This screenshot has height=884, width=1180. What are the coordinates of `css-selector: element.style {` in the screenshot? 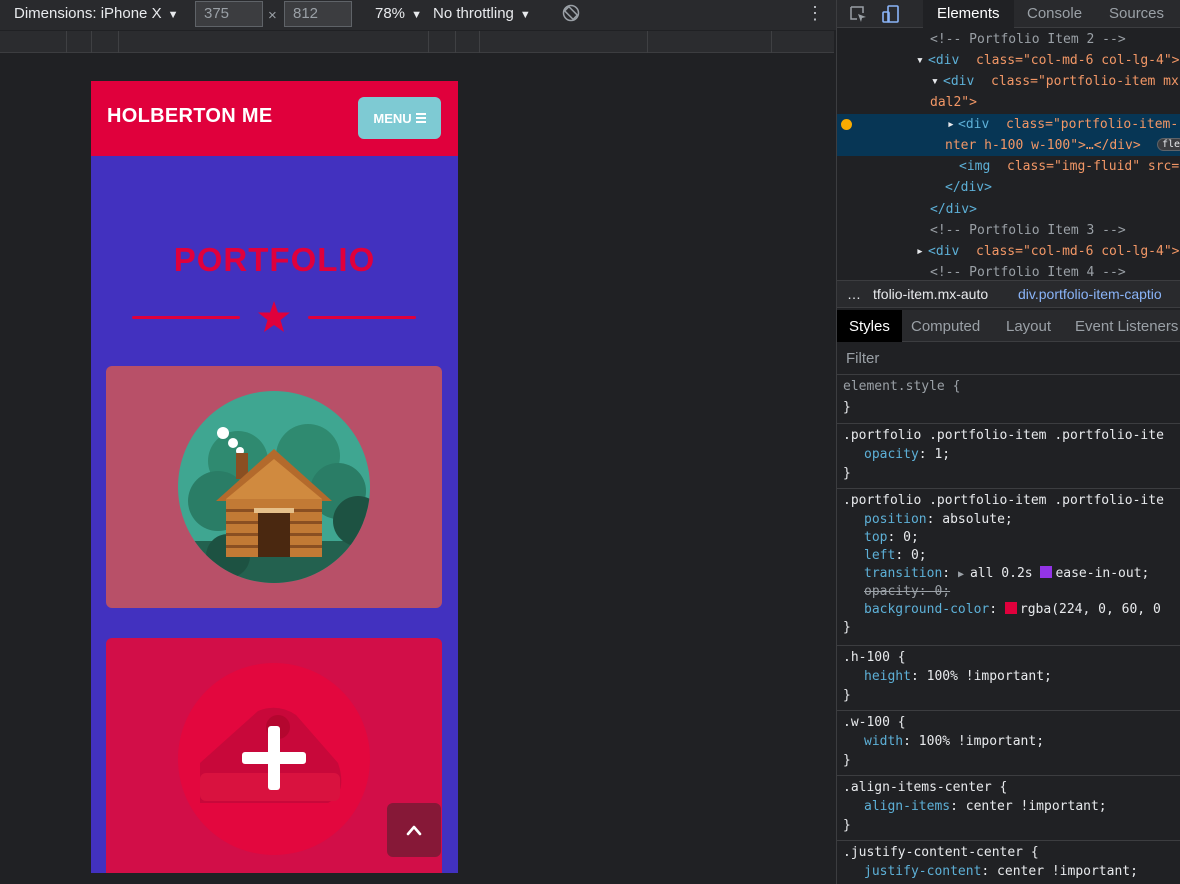 It's located at (901, 388).